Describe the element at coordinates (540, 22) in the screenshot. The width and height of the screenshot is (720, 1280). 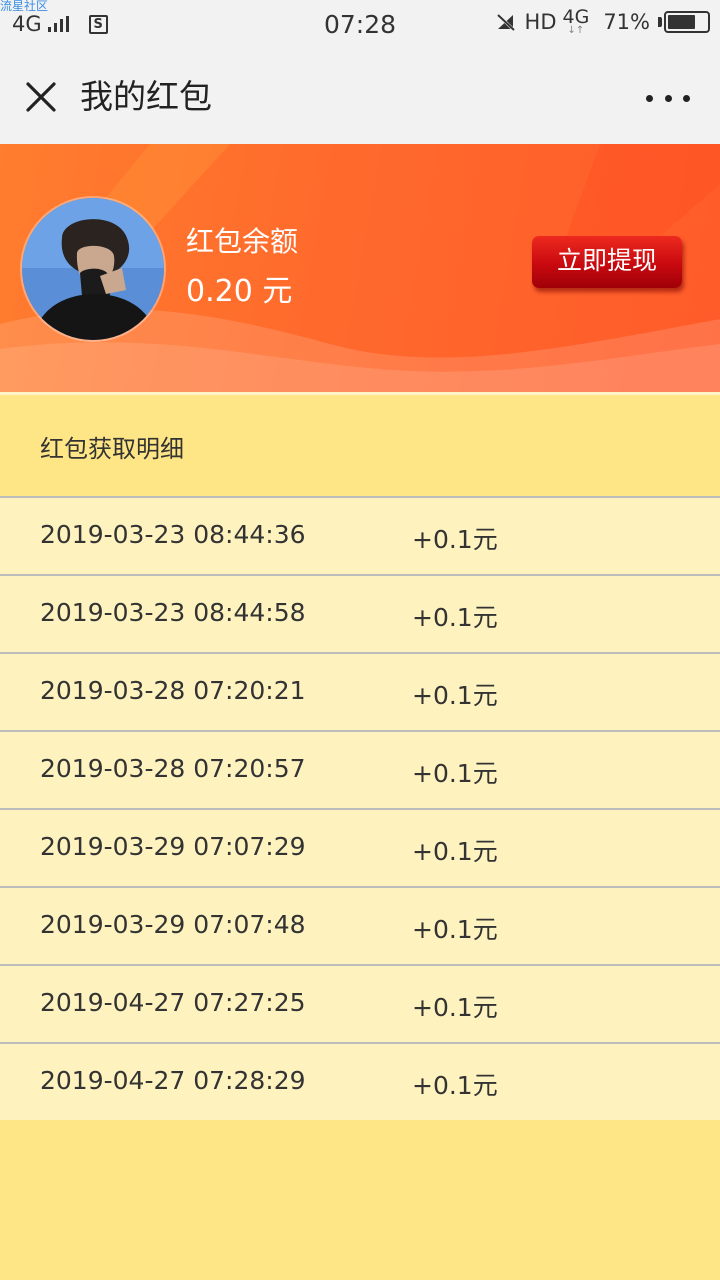
I see `hd-label: HD` at that location.